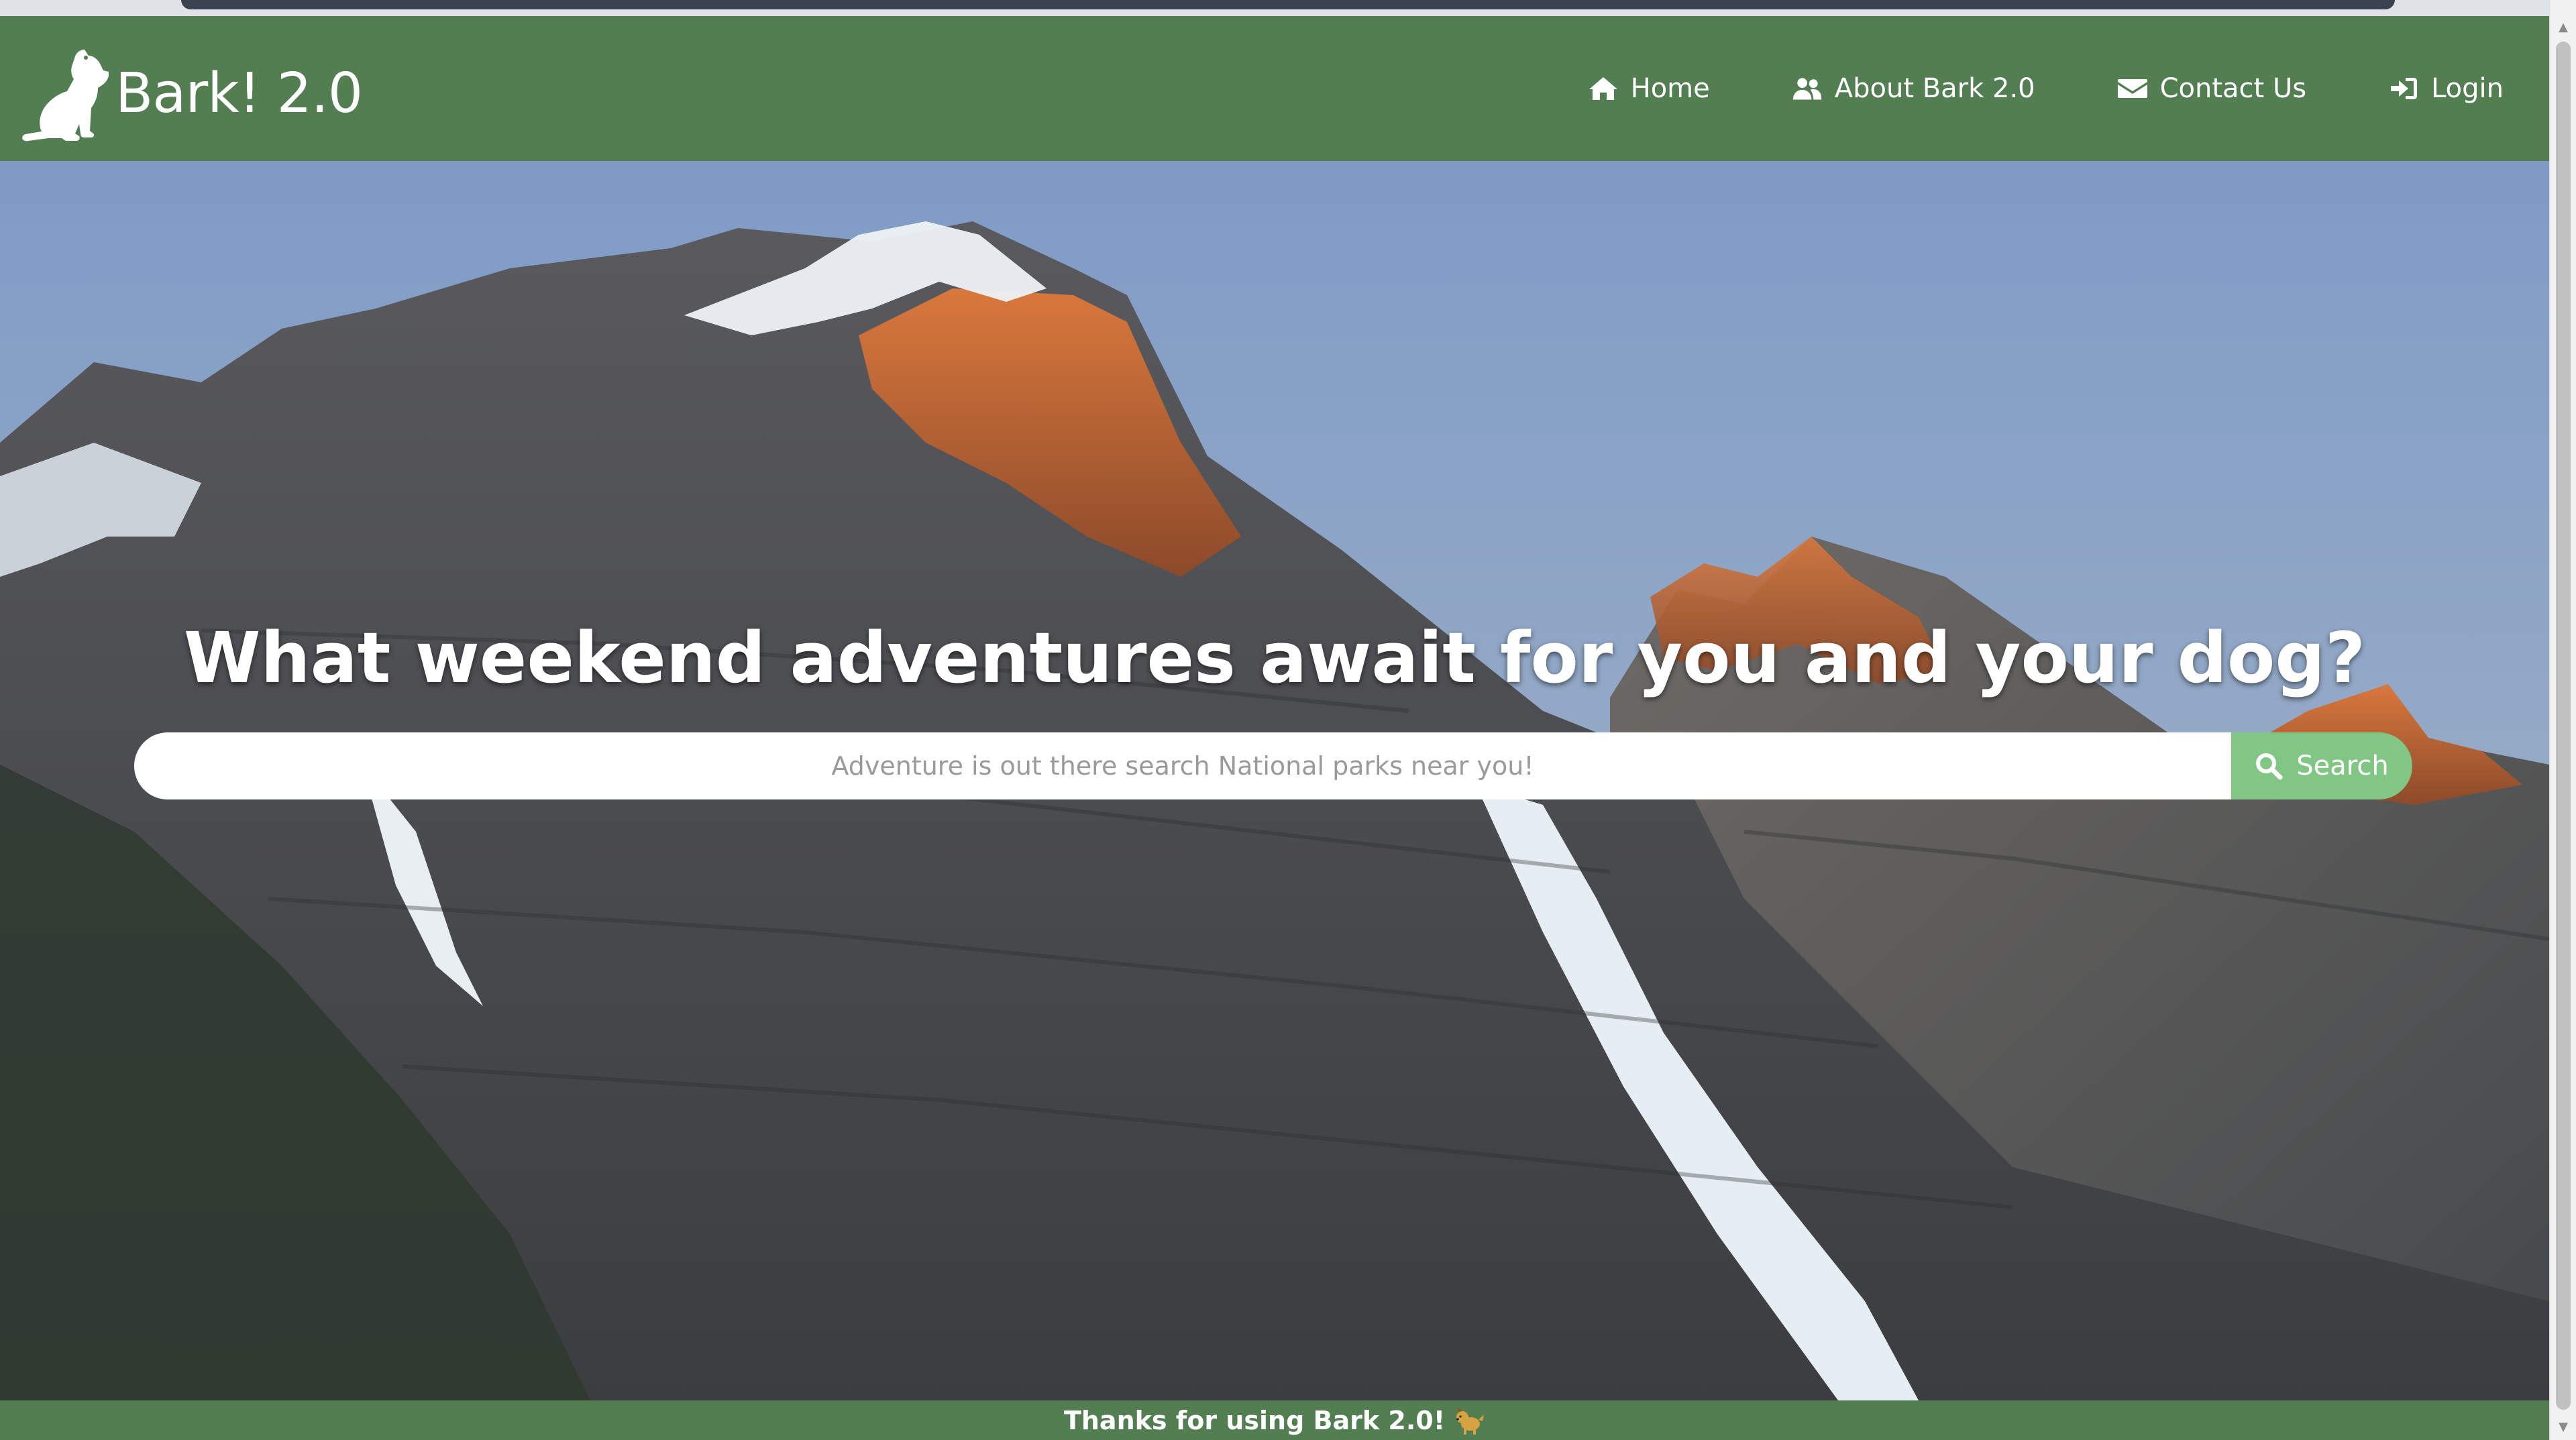  What do you see at coordinates (1274, 88) in the screenshot?
I see `navbar: Bark! 2.0 Home About Bark 2.0 Contact Us` at bounding box center [1274, 88].